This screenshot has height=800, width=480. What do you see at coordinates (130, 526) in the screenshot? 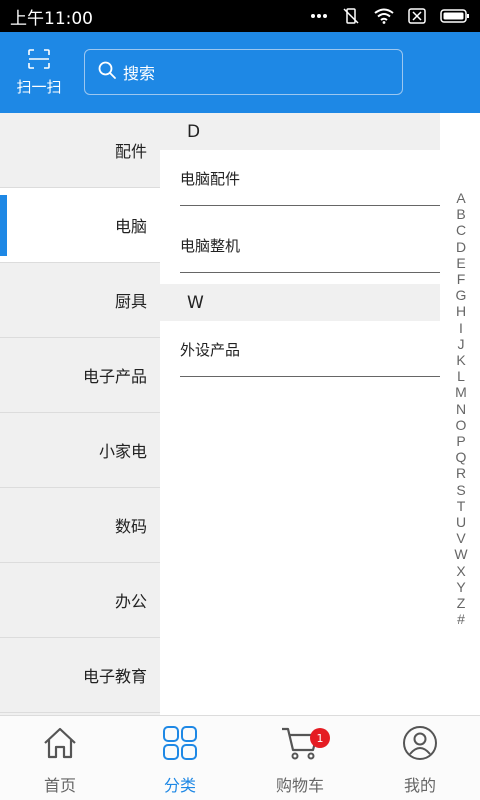
I see `category-label: 数码` at bounding box center [130, 526].